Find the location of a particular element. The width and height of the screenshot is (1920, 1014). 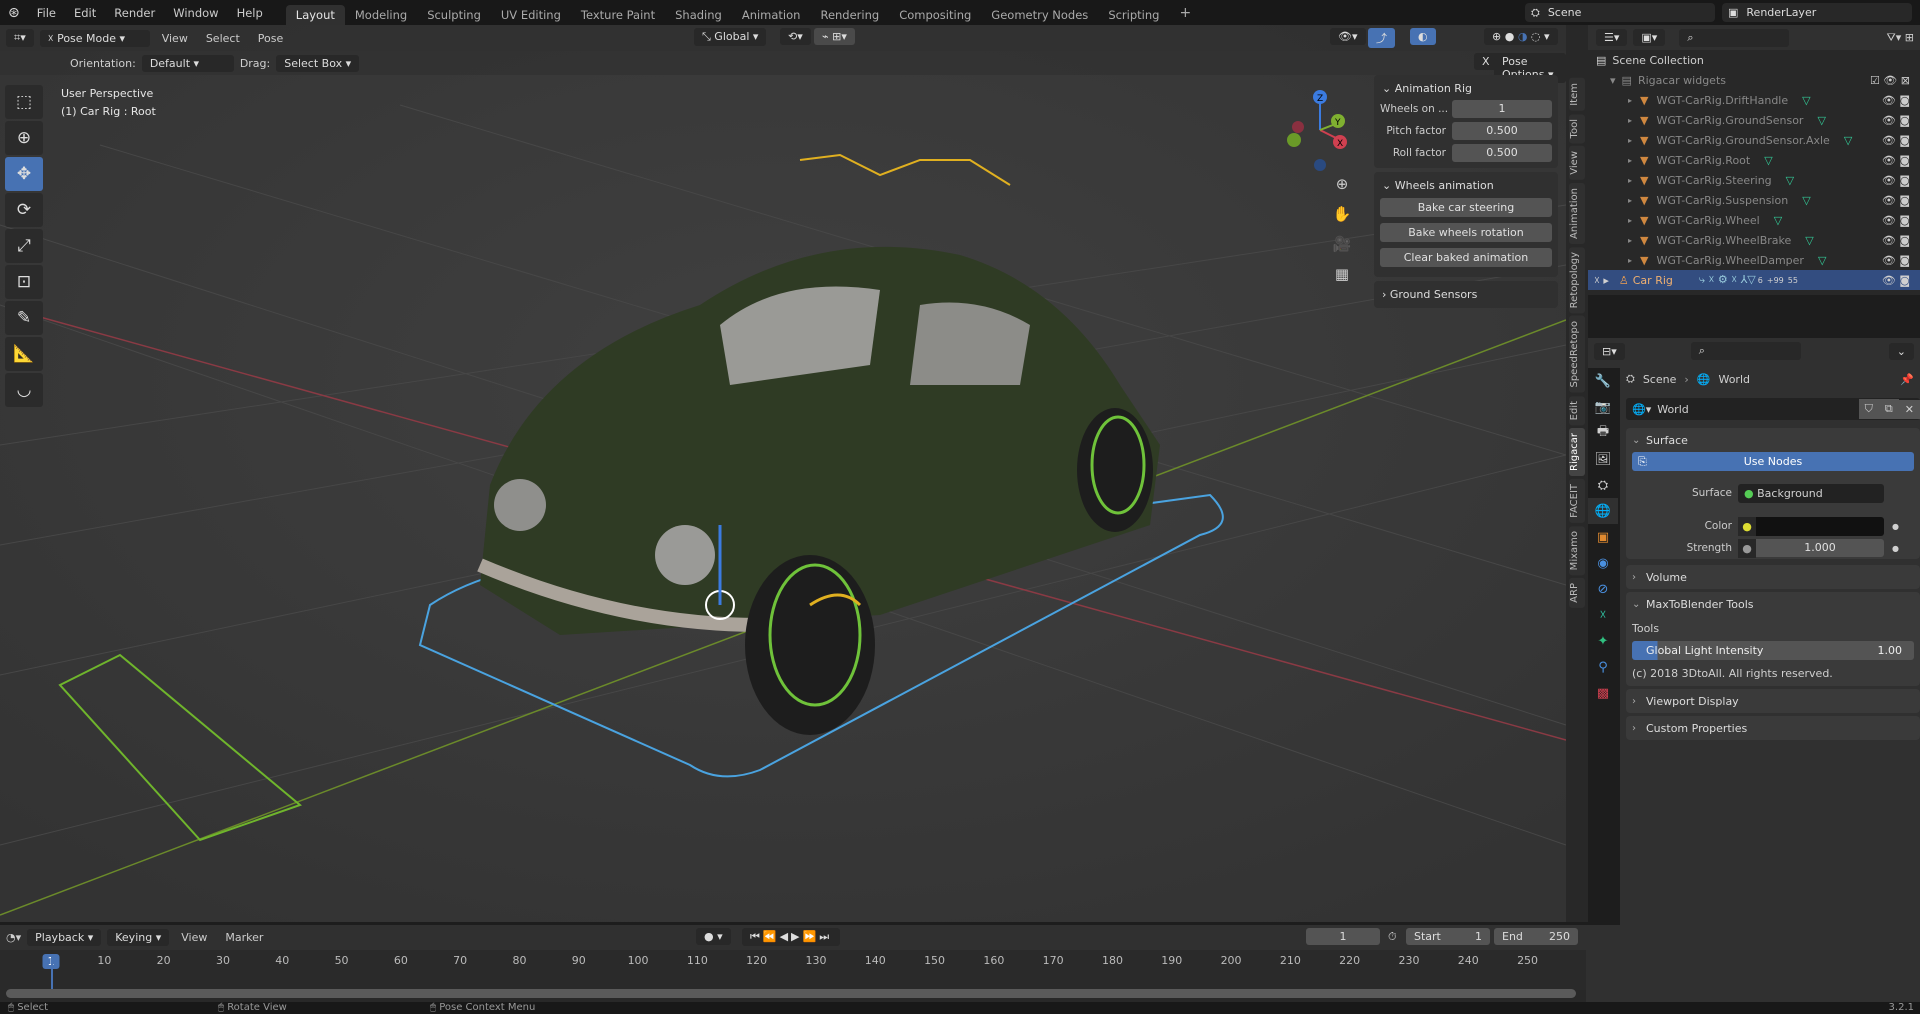

property-field: 1 is located at coordinates (1502, 109).